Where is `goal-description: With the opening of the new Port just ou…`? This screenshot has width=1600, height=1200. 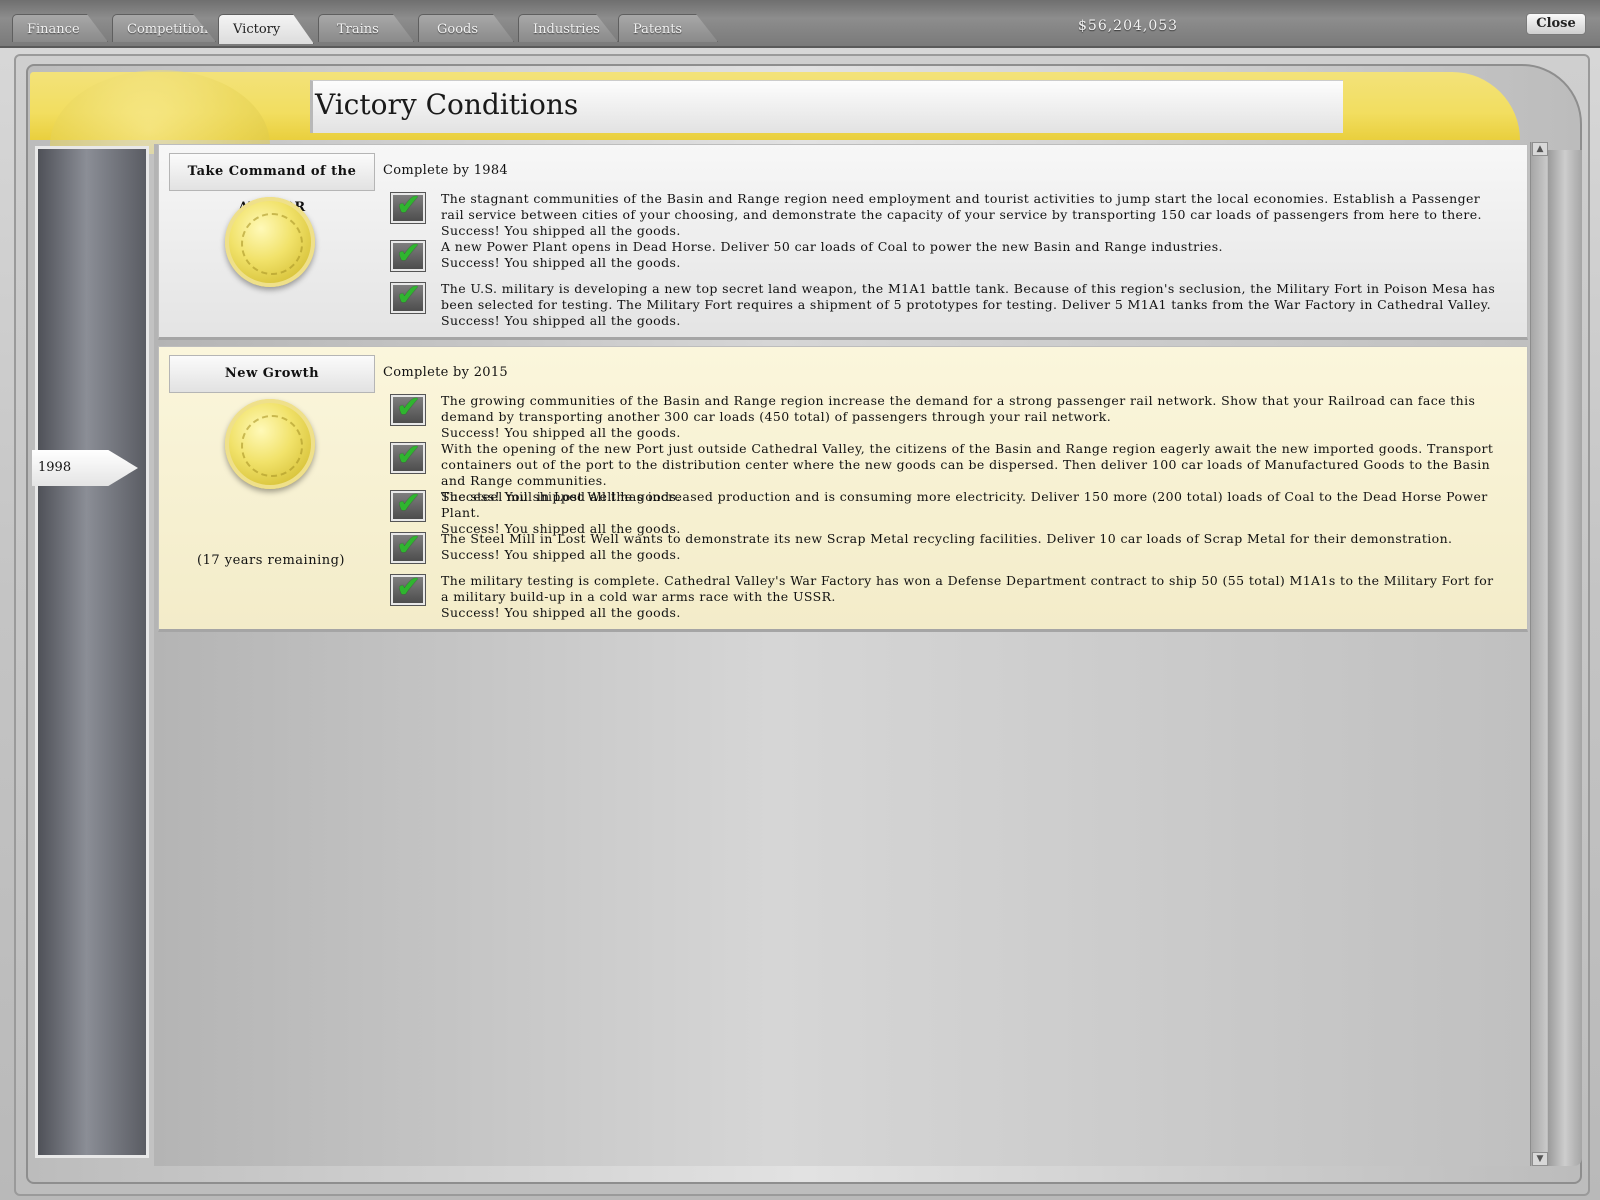
goal-description: With the opening of the new Port just ou… is located at coordinates (967, 464).